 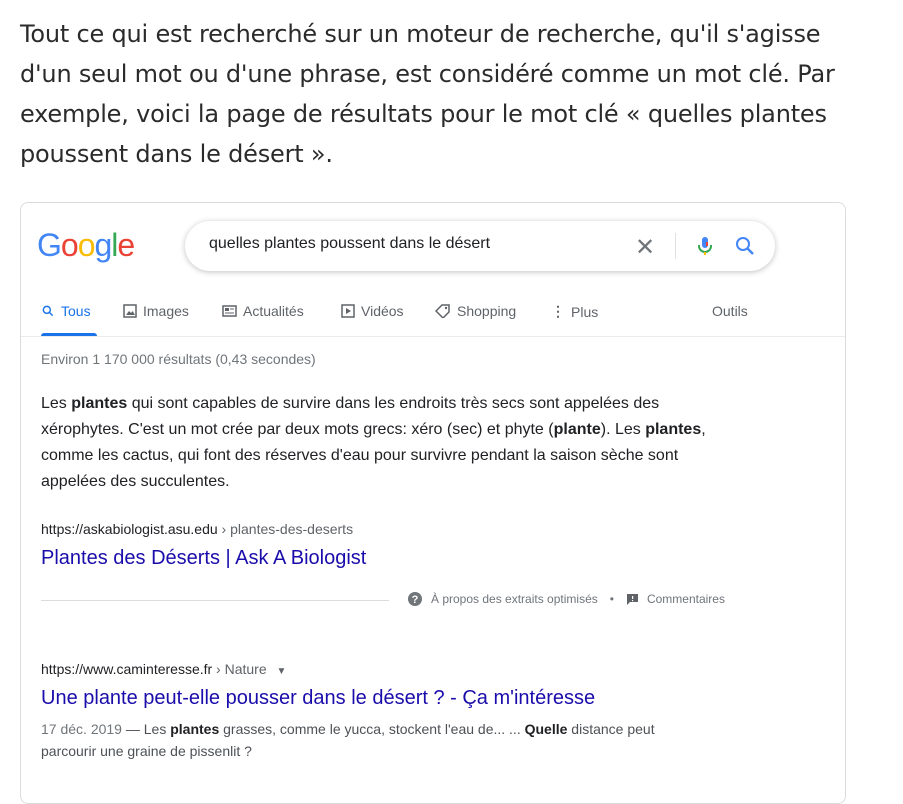 I want to click on feedback-link: Commentaires, so click(x=686, y=599).